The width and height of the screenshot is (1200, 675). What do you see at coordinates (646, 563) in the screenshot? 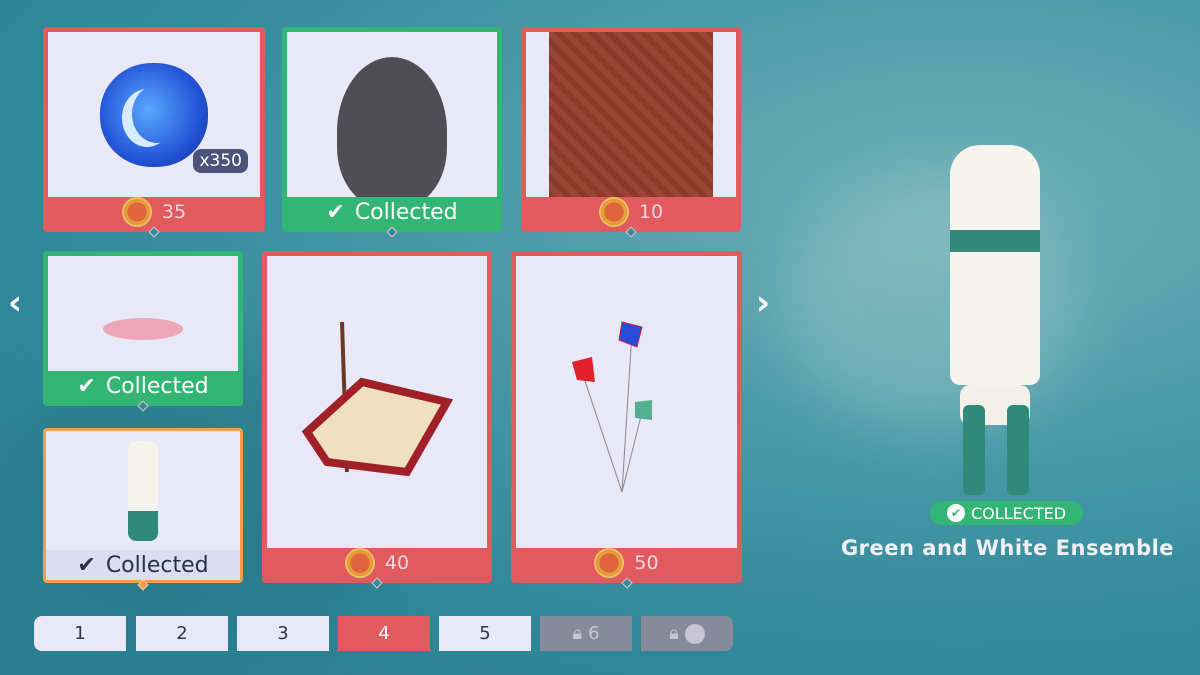
I see `price: 50` at bounding box center [646, 563].